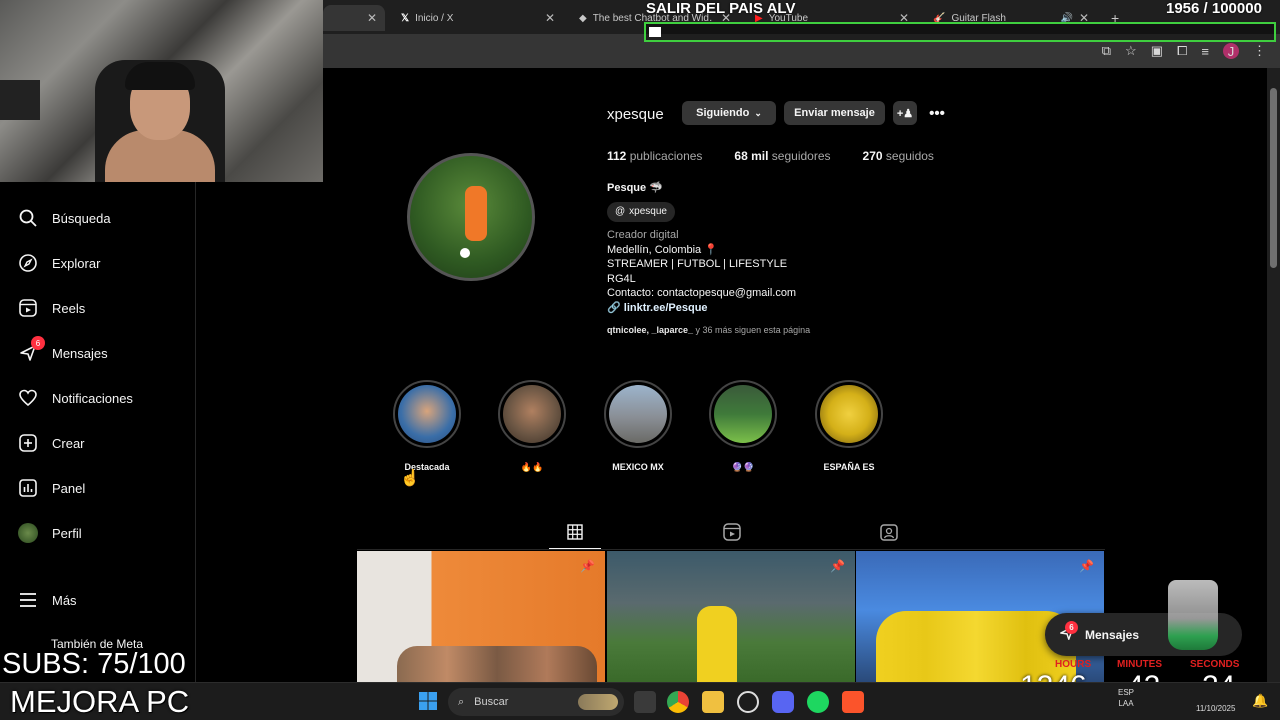  I want to click on heart-icon, so click(28, 398).